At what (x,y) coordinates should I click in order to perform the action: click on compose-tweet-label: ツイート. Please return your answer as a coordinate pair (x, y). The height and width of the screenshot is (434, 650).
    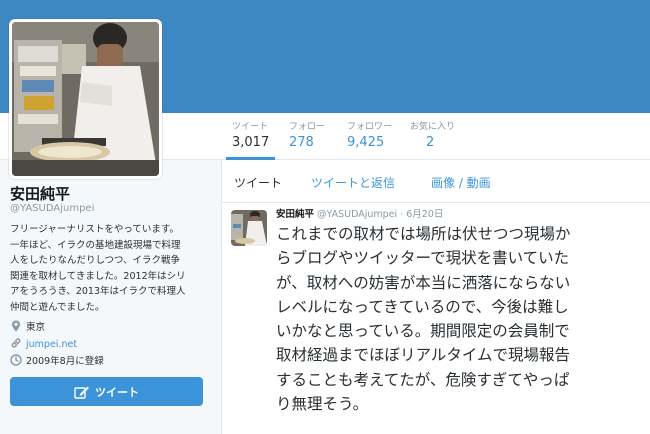
    Looking at the image, I should click on (117, 392).